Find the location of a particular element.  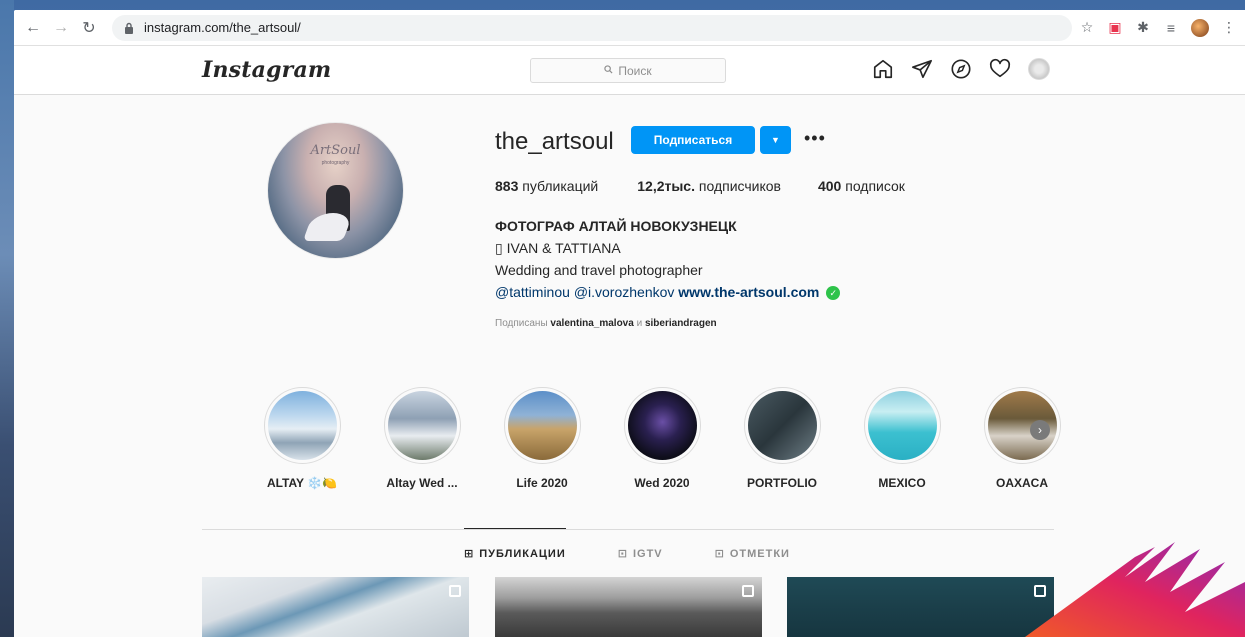

bookmark-star-icon: ☆ is located at coordinates (1087, 27).